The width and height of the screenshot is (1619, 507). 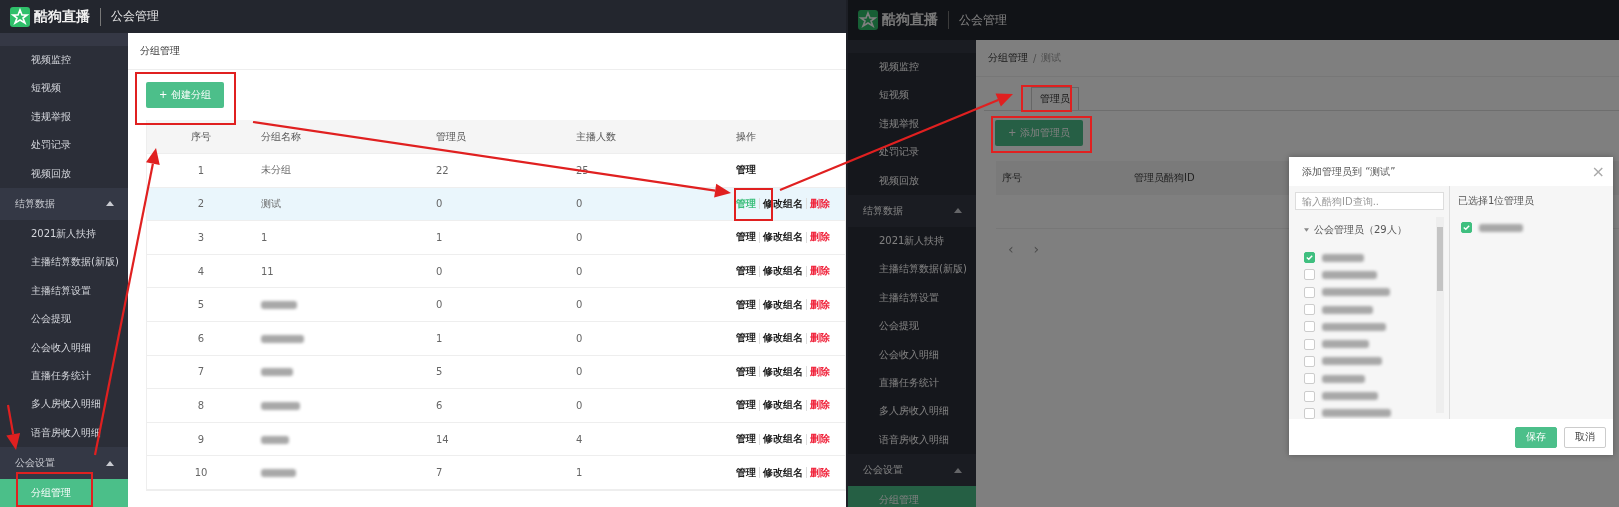 I want to click on scrollbar, so click(x=1440, y=315).